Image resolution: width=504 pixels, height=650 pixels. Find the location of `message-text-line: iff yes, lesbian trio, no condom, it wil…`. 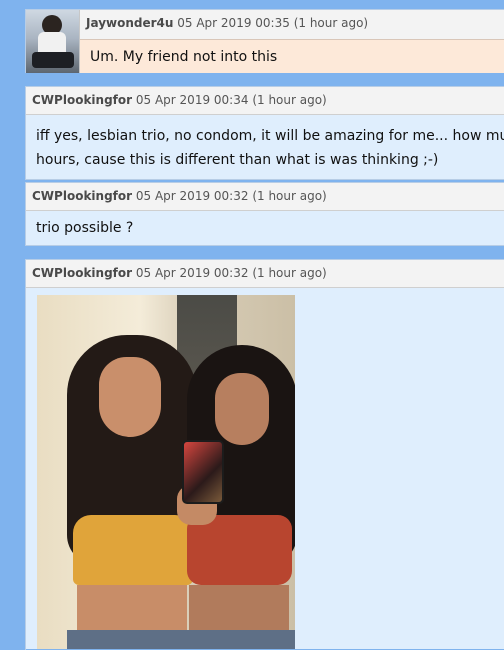

message-text-line: iff yes, lesbian trio, no condom, it wil… is located at coordinates (270, 136).